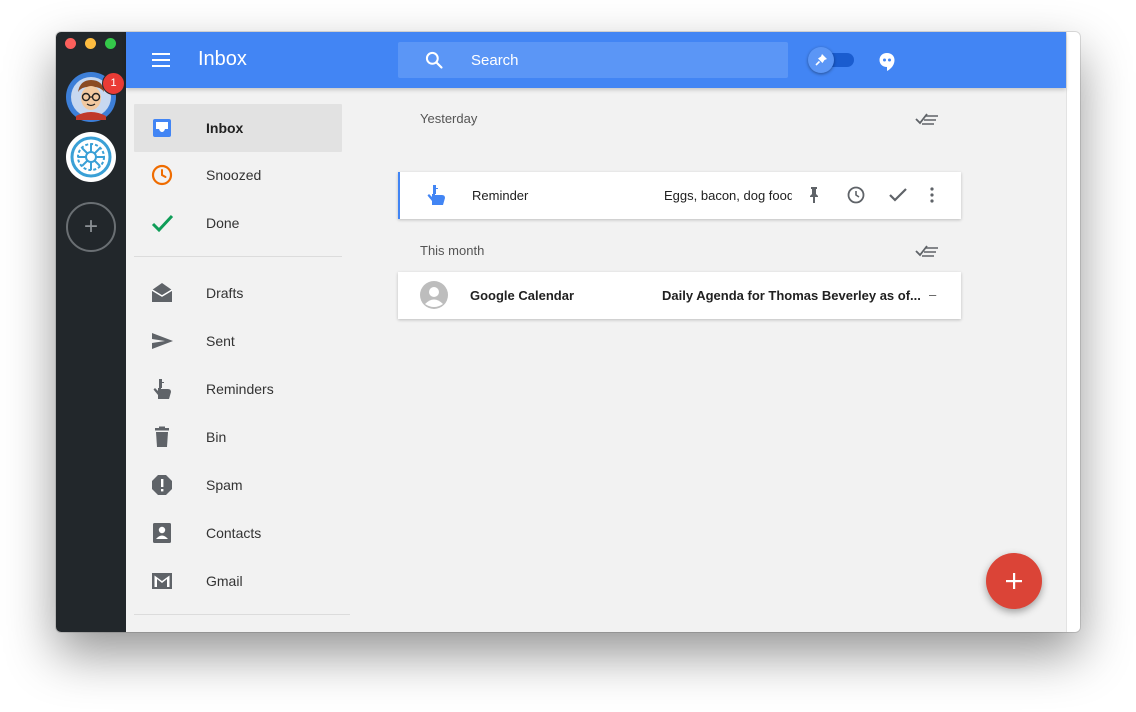  I want to click on maximize-window-button, so click(110, 43).